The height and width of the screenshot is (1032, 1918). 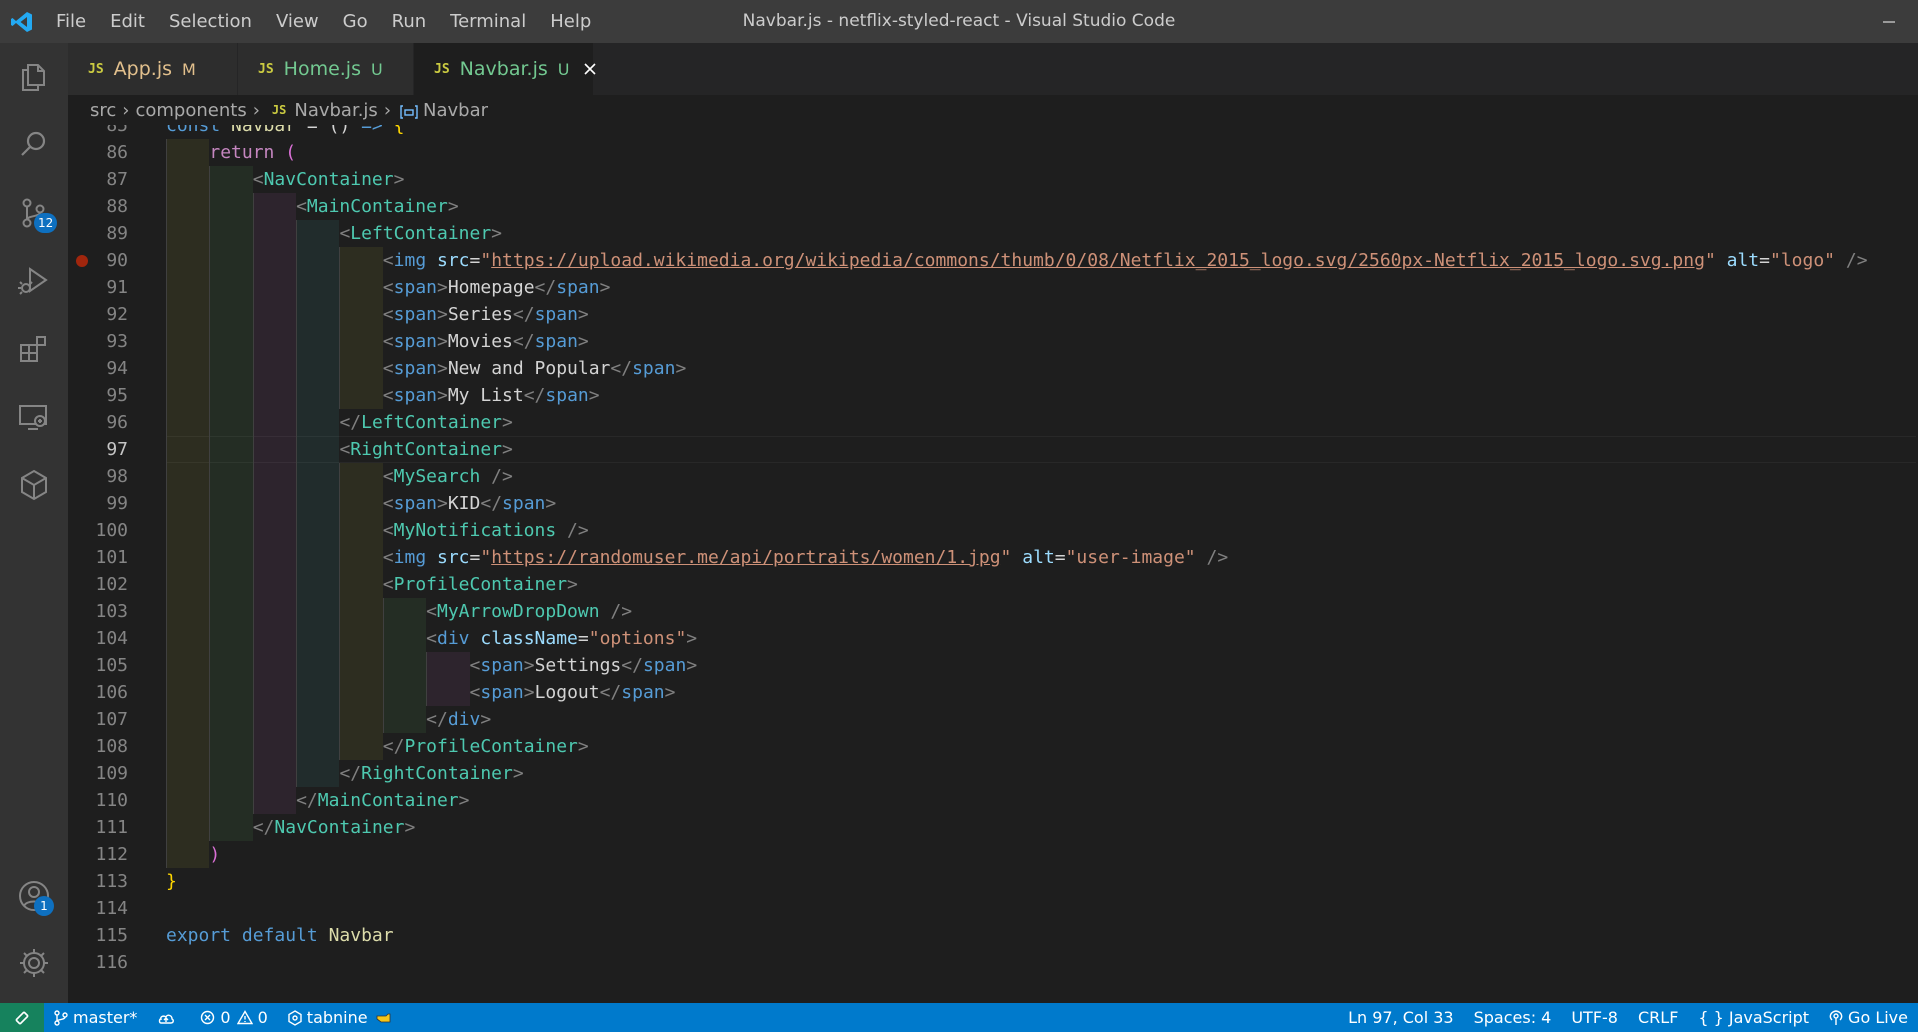 What do you see at coordinates (409, 21) in the screenshot?
I see `menu-run: Run` at bounding box center [409, 21].